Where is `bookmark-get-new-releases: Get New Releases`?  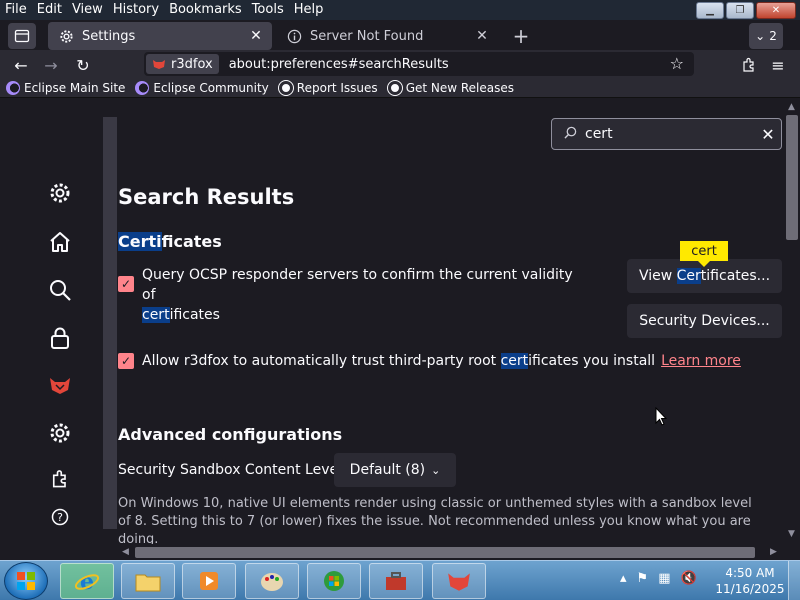 bookmark-get-new-releases: Get New Releases is located at coordinates (450, 87).